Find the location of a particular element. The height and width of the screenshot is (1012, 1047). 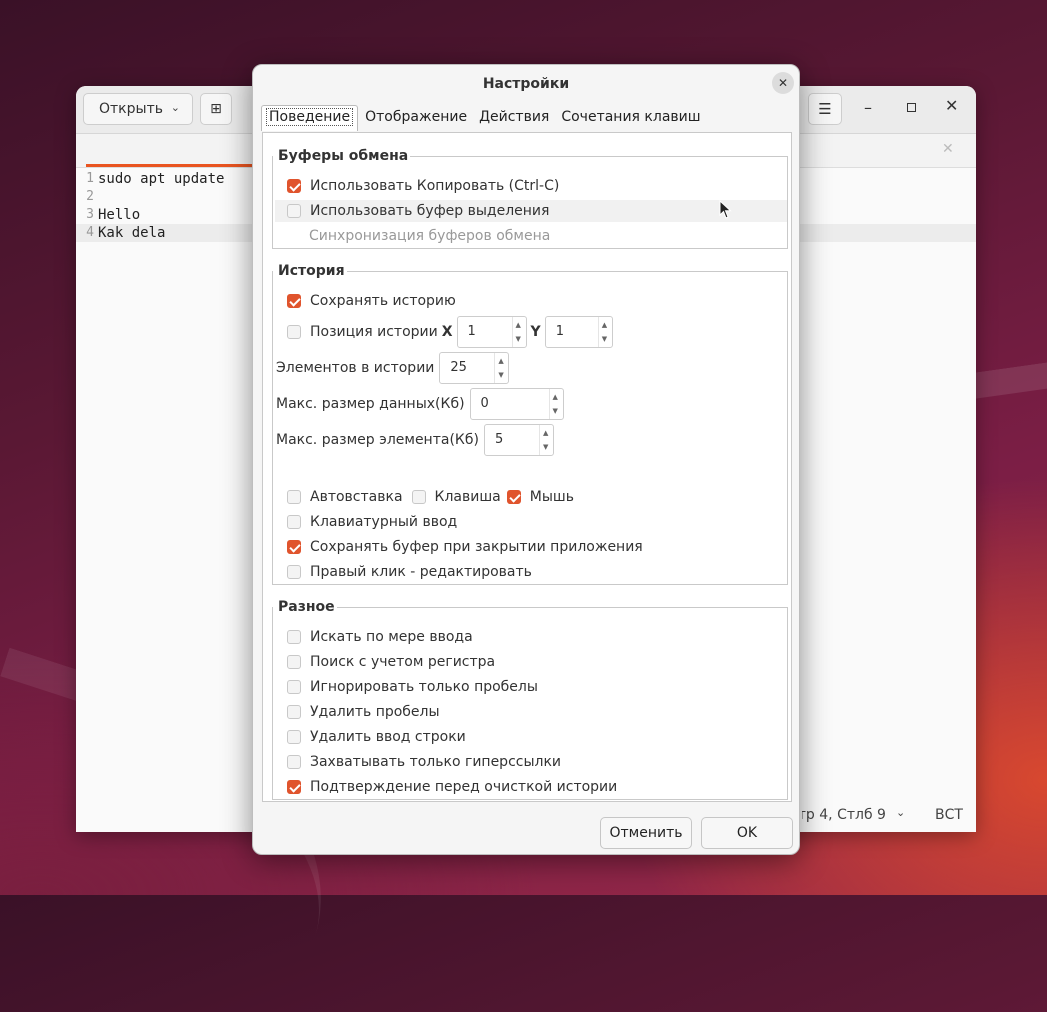

line-number: 1 is located at coordinates (90, 178).